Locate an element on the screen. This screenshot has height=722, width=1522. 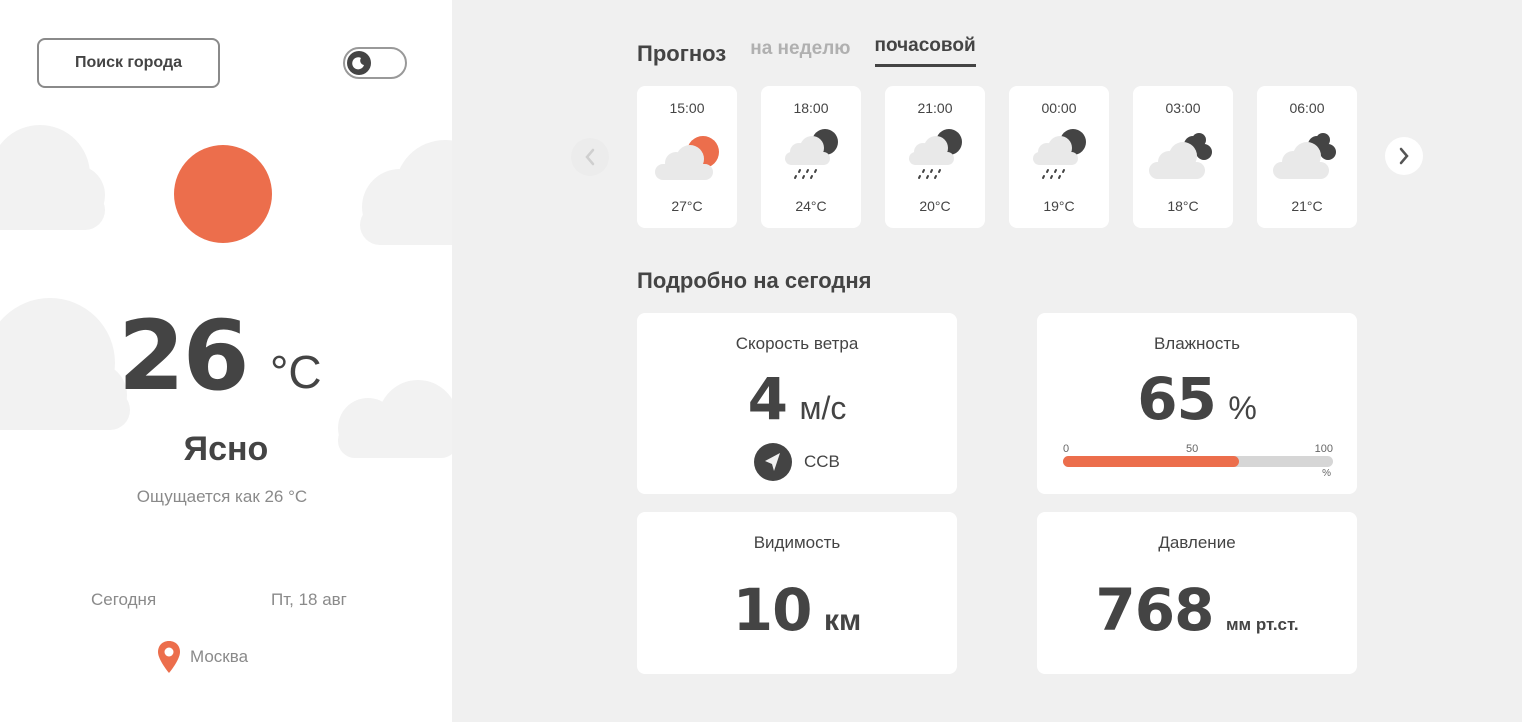
wind-unit: м/с is located at coordinates (823, 408).